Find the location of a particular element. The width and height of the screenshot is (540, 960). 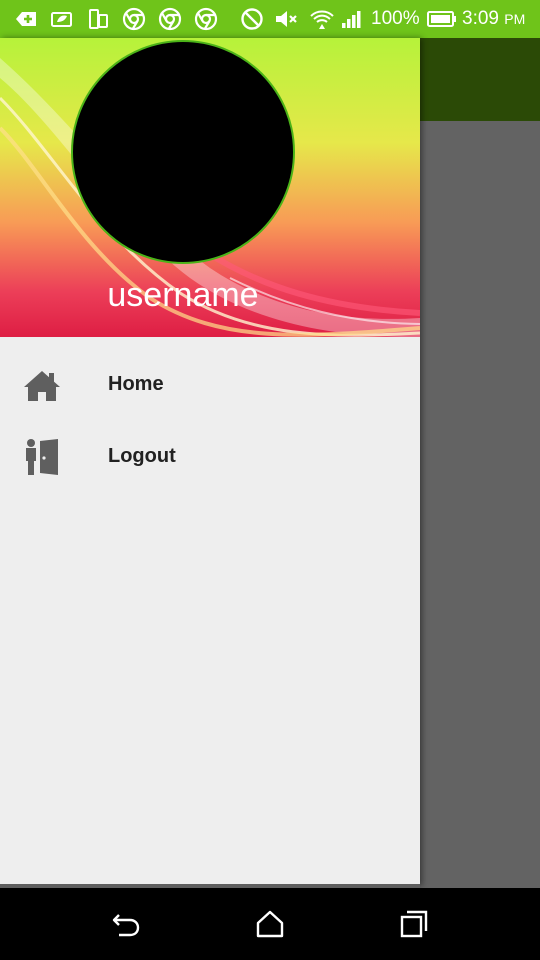

status-bar: 100% 3:09 PM is located at coordinates (270, 19).